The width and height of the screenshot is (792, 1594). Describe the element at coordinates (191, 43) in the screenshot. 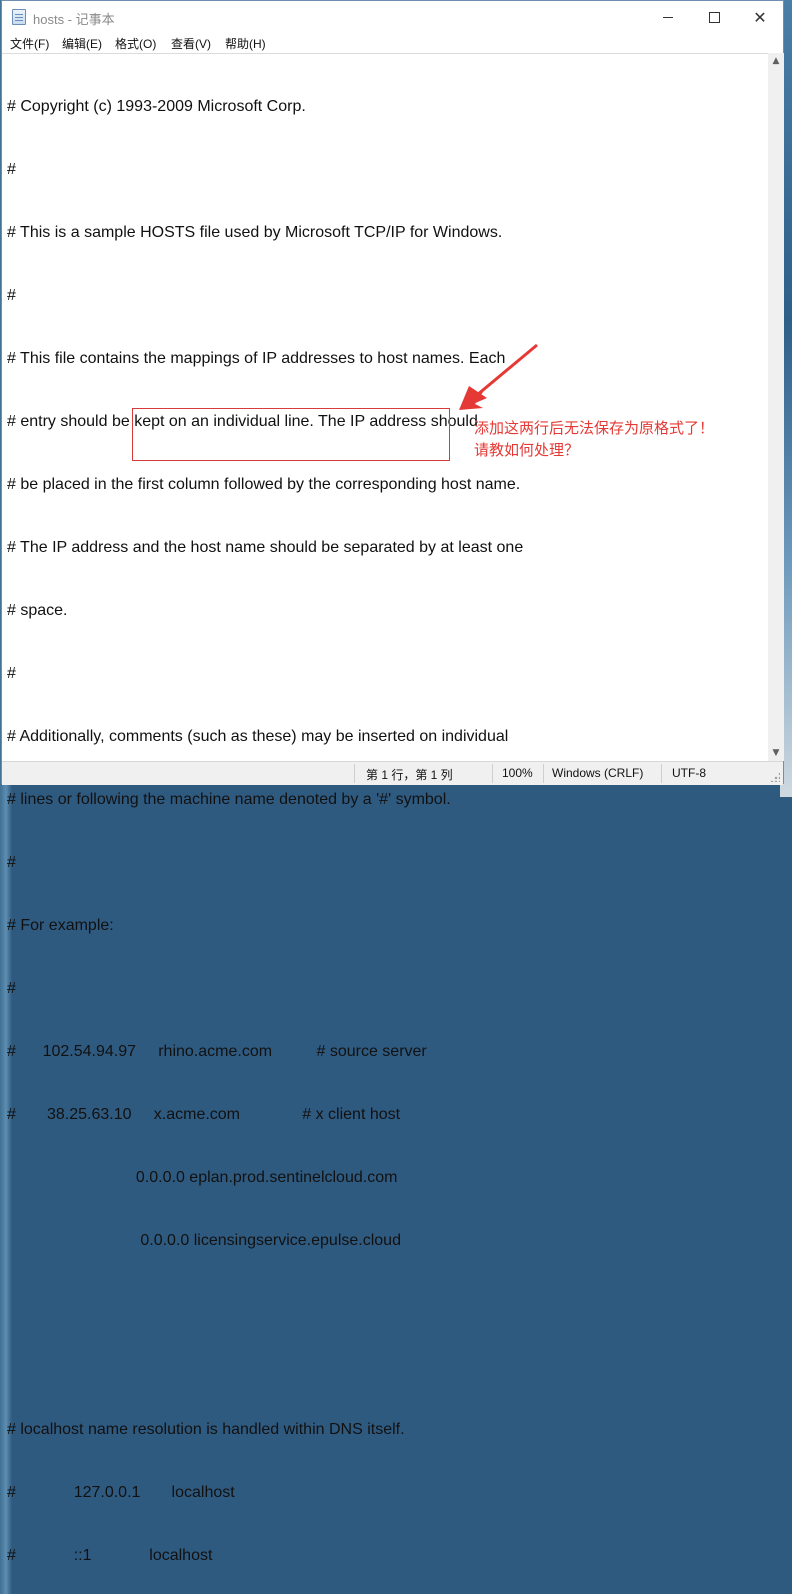

I see `menu-view: 查看(V)` at that location.